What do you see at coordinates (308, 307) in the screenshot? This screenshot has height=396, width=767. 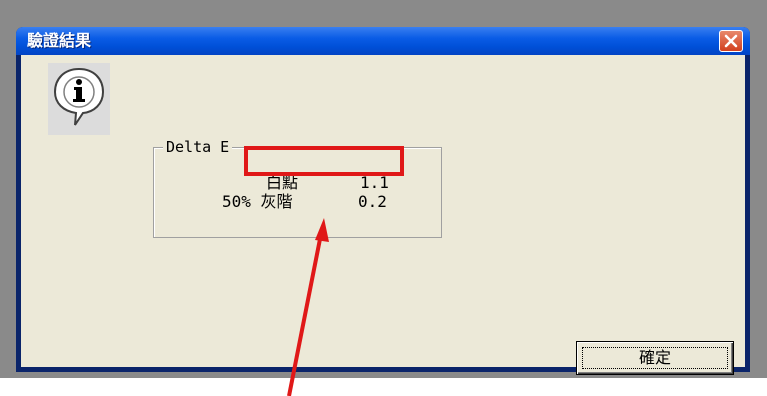 I see `annotation-arrow` at bounding box center [308, 307].